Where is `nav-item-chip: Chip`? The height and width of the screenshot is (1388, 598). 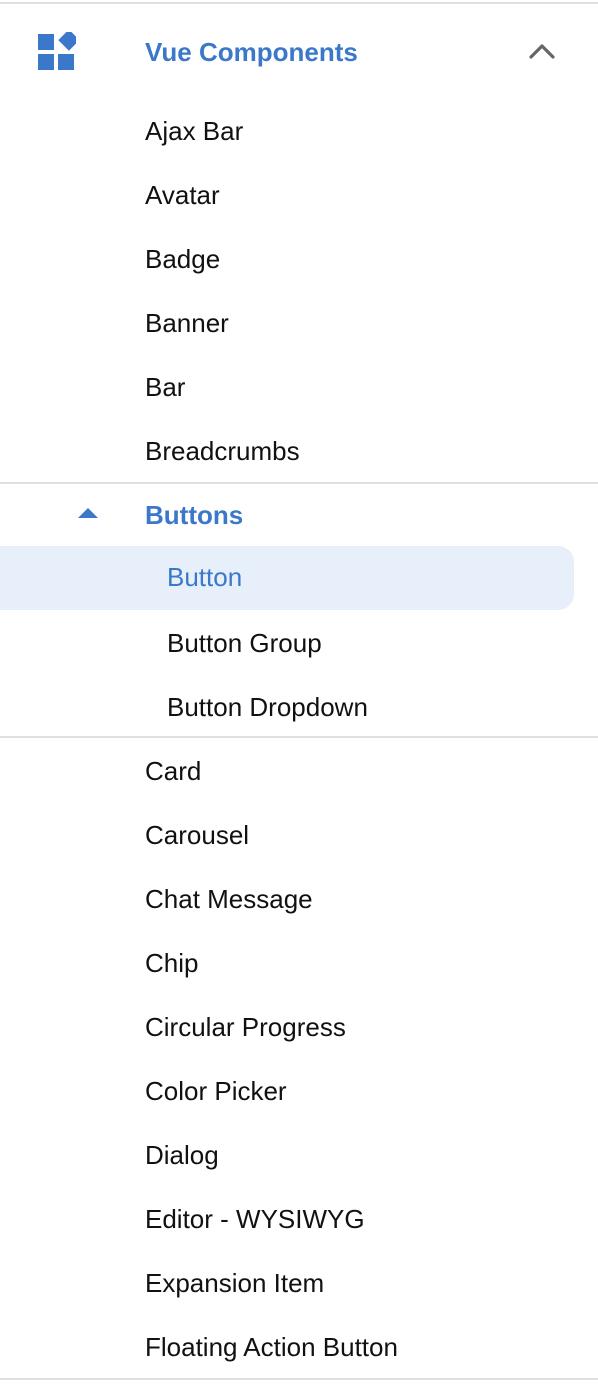 nav-item-chip: Chip is located at coordinates (299, 963).